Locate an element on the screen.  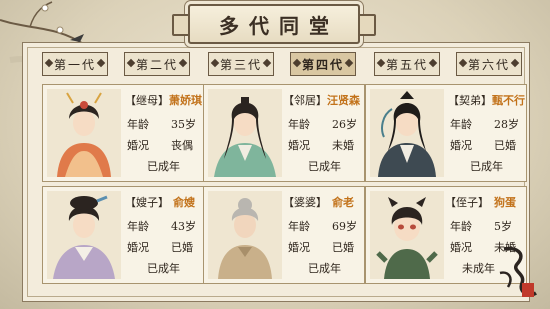
relation: 【邻居】 is located at coordinates (305, 100).